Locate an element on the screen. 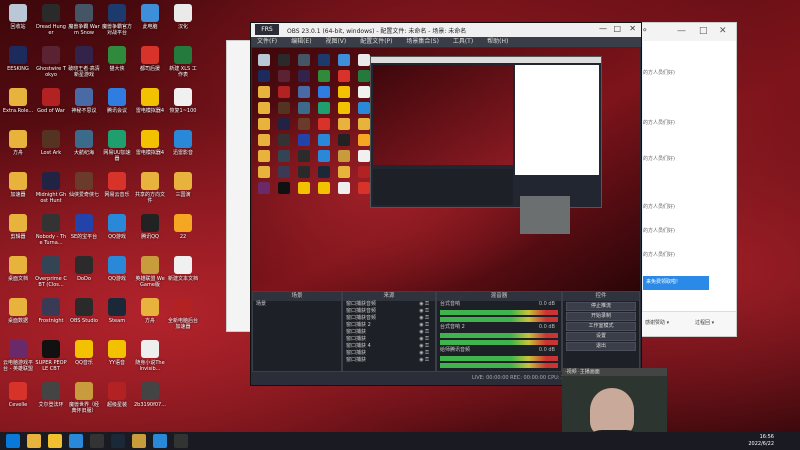 This screenshot has height=450, width=800. desktop-icon: 新建 XLS 工作表 is located at coordinates (183, 62).